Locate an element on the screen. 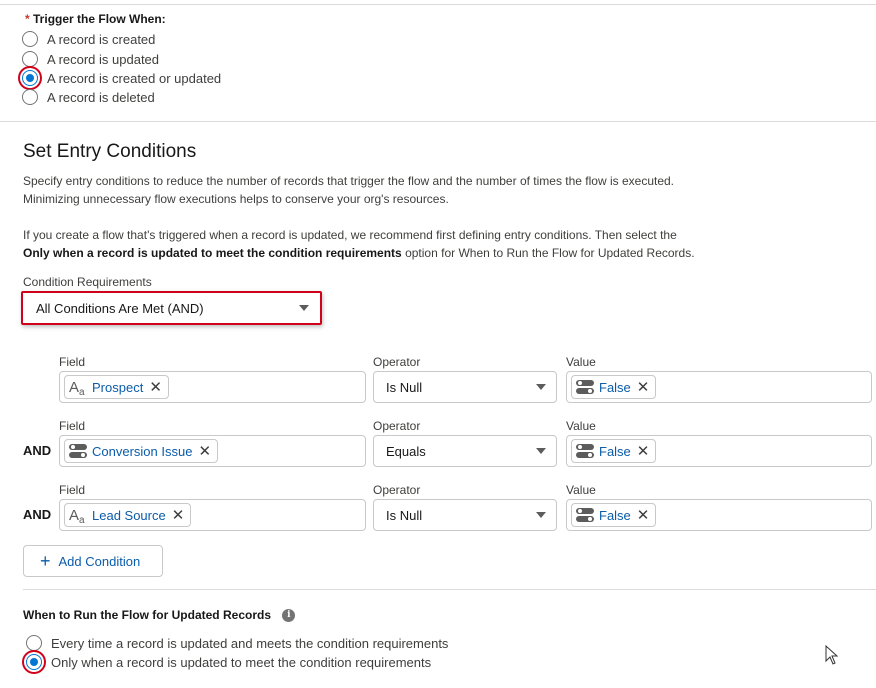 This screenshot has height=688, width=876. field-pill: Conversion Issue ✕ is located at coordinates (141, 451).